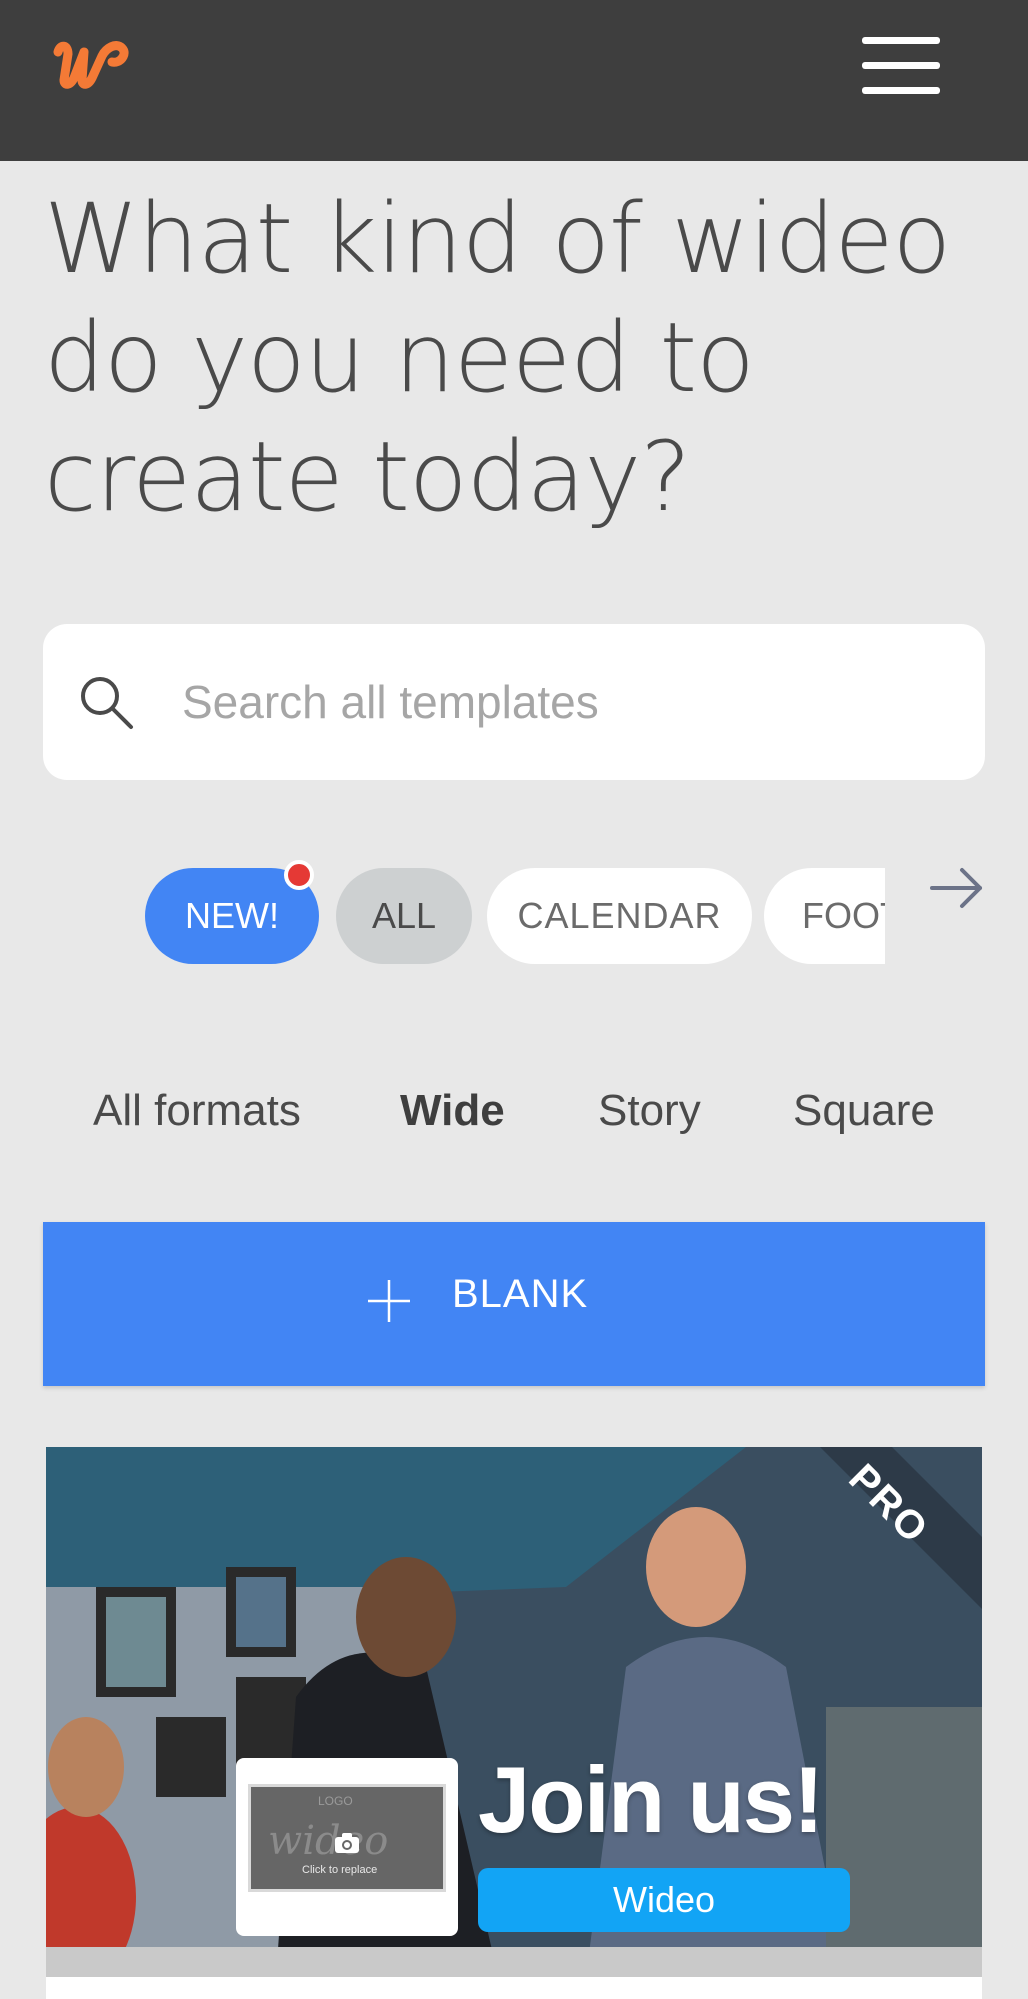 This screenshot has width=1028, height=1999. What do you see at coordinates (328, 1841) in the screenshot?
I see `logo-placeholder-wordmark: wideo` at bounding box center [328, 1841].